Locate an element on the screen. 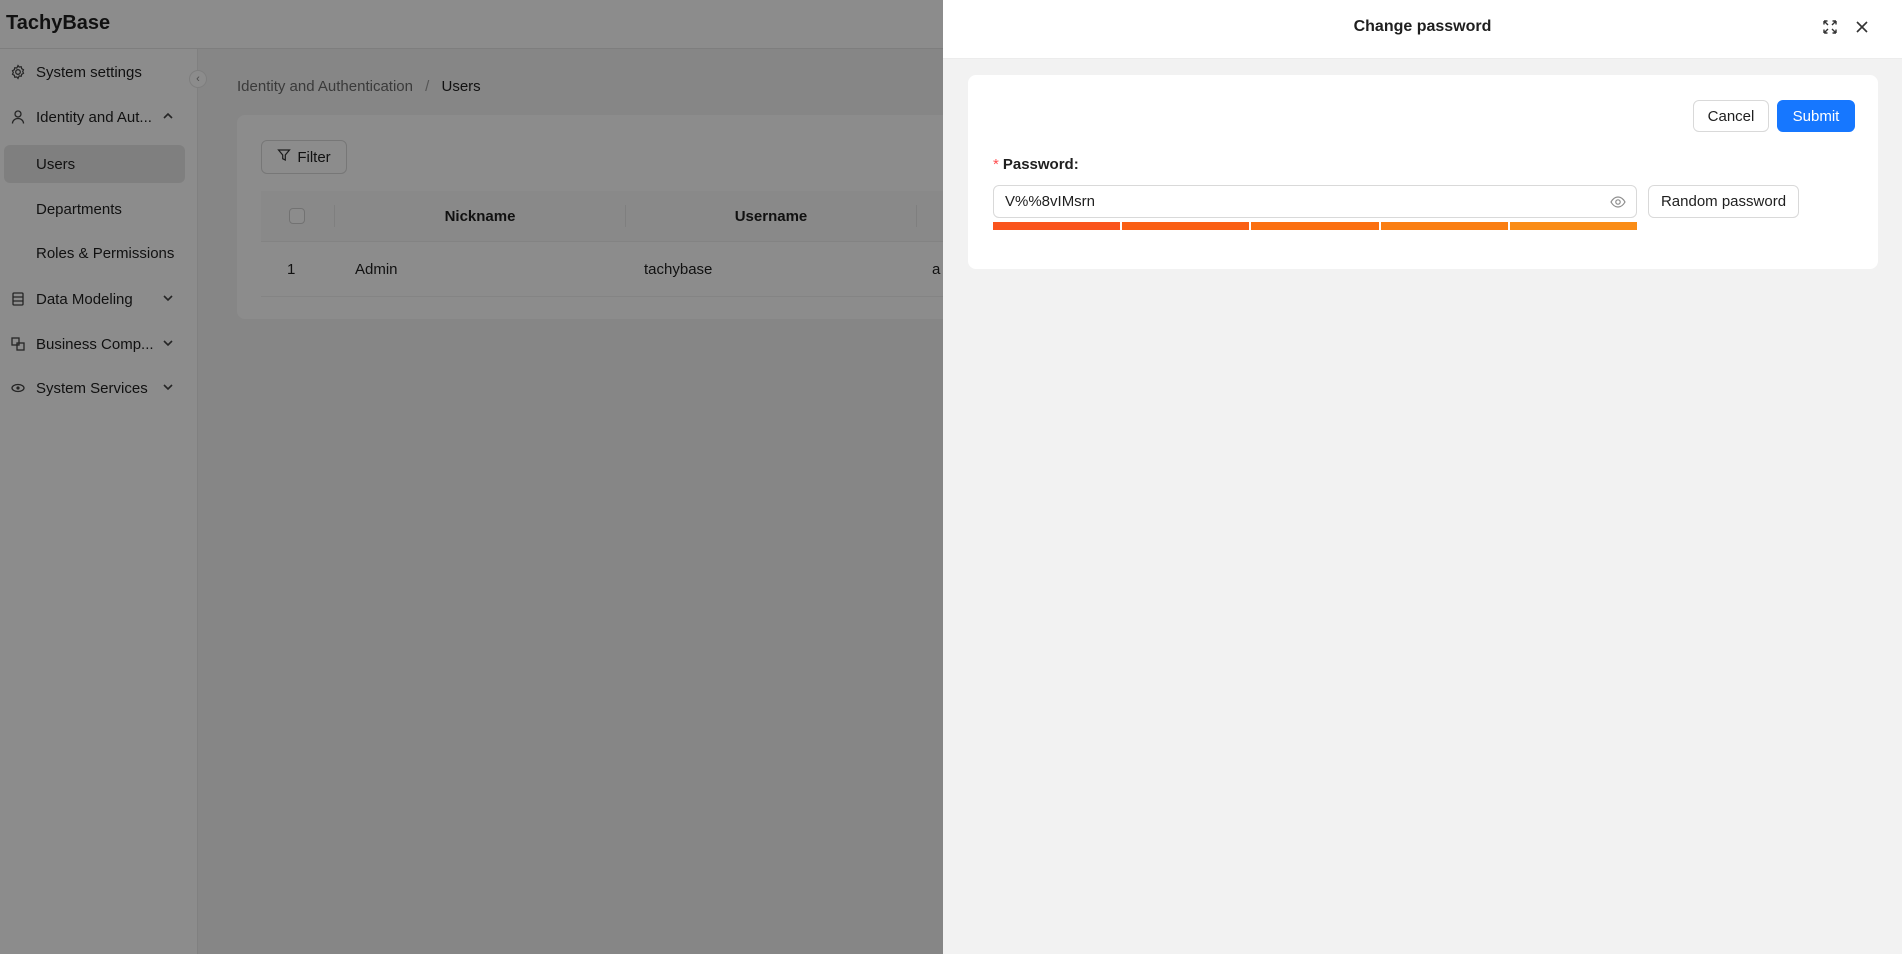 Image resolution: width=1902 pixels, height=954 pixels. cancel-button: Cancel is located at coordinates (1731, 116).